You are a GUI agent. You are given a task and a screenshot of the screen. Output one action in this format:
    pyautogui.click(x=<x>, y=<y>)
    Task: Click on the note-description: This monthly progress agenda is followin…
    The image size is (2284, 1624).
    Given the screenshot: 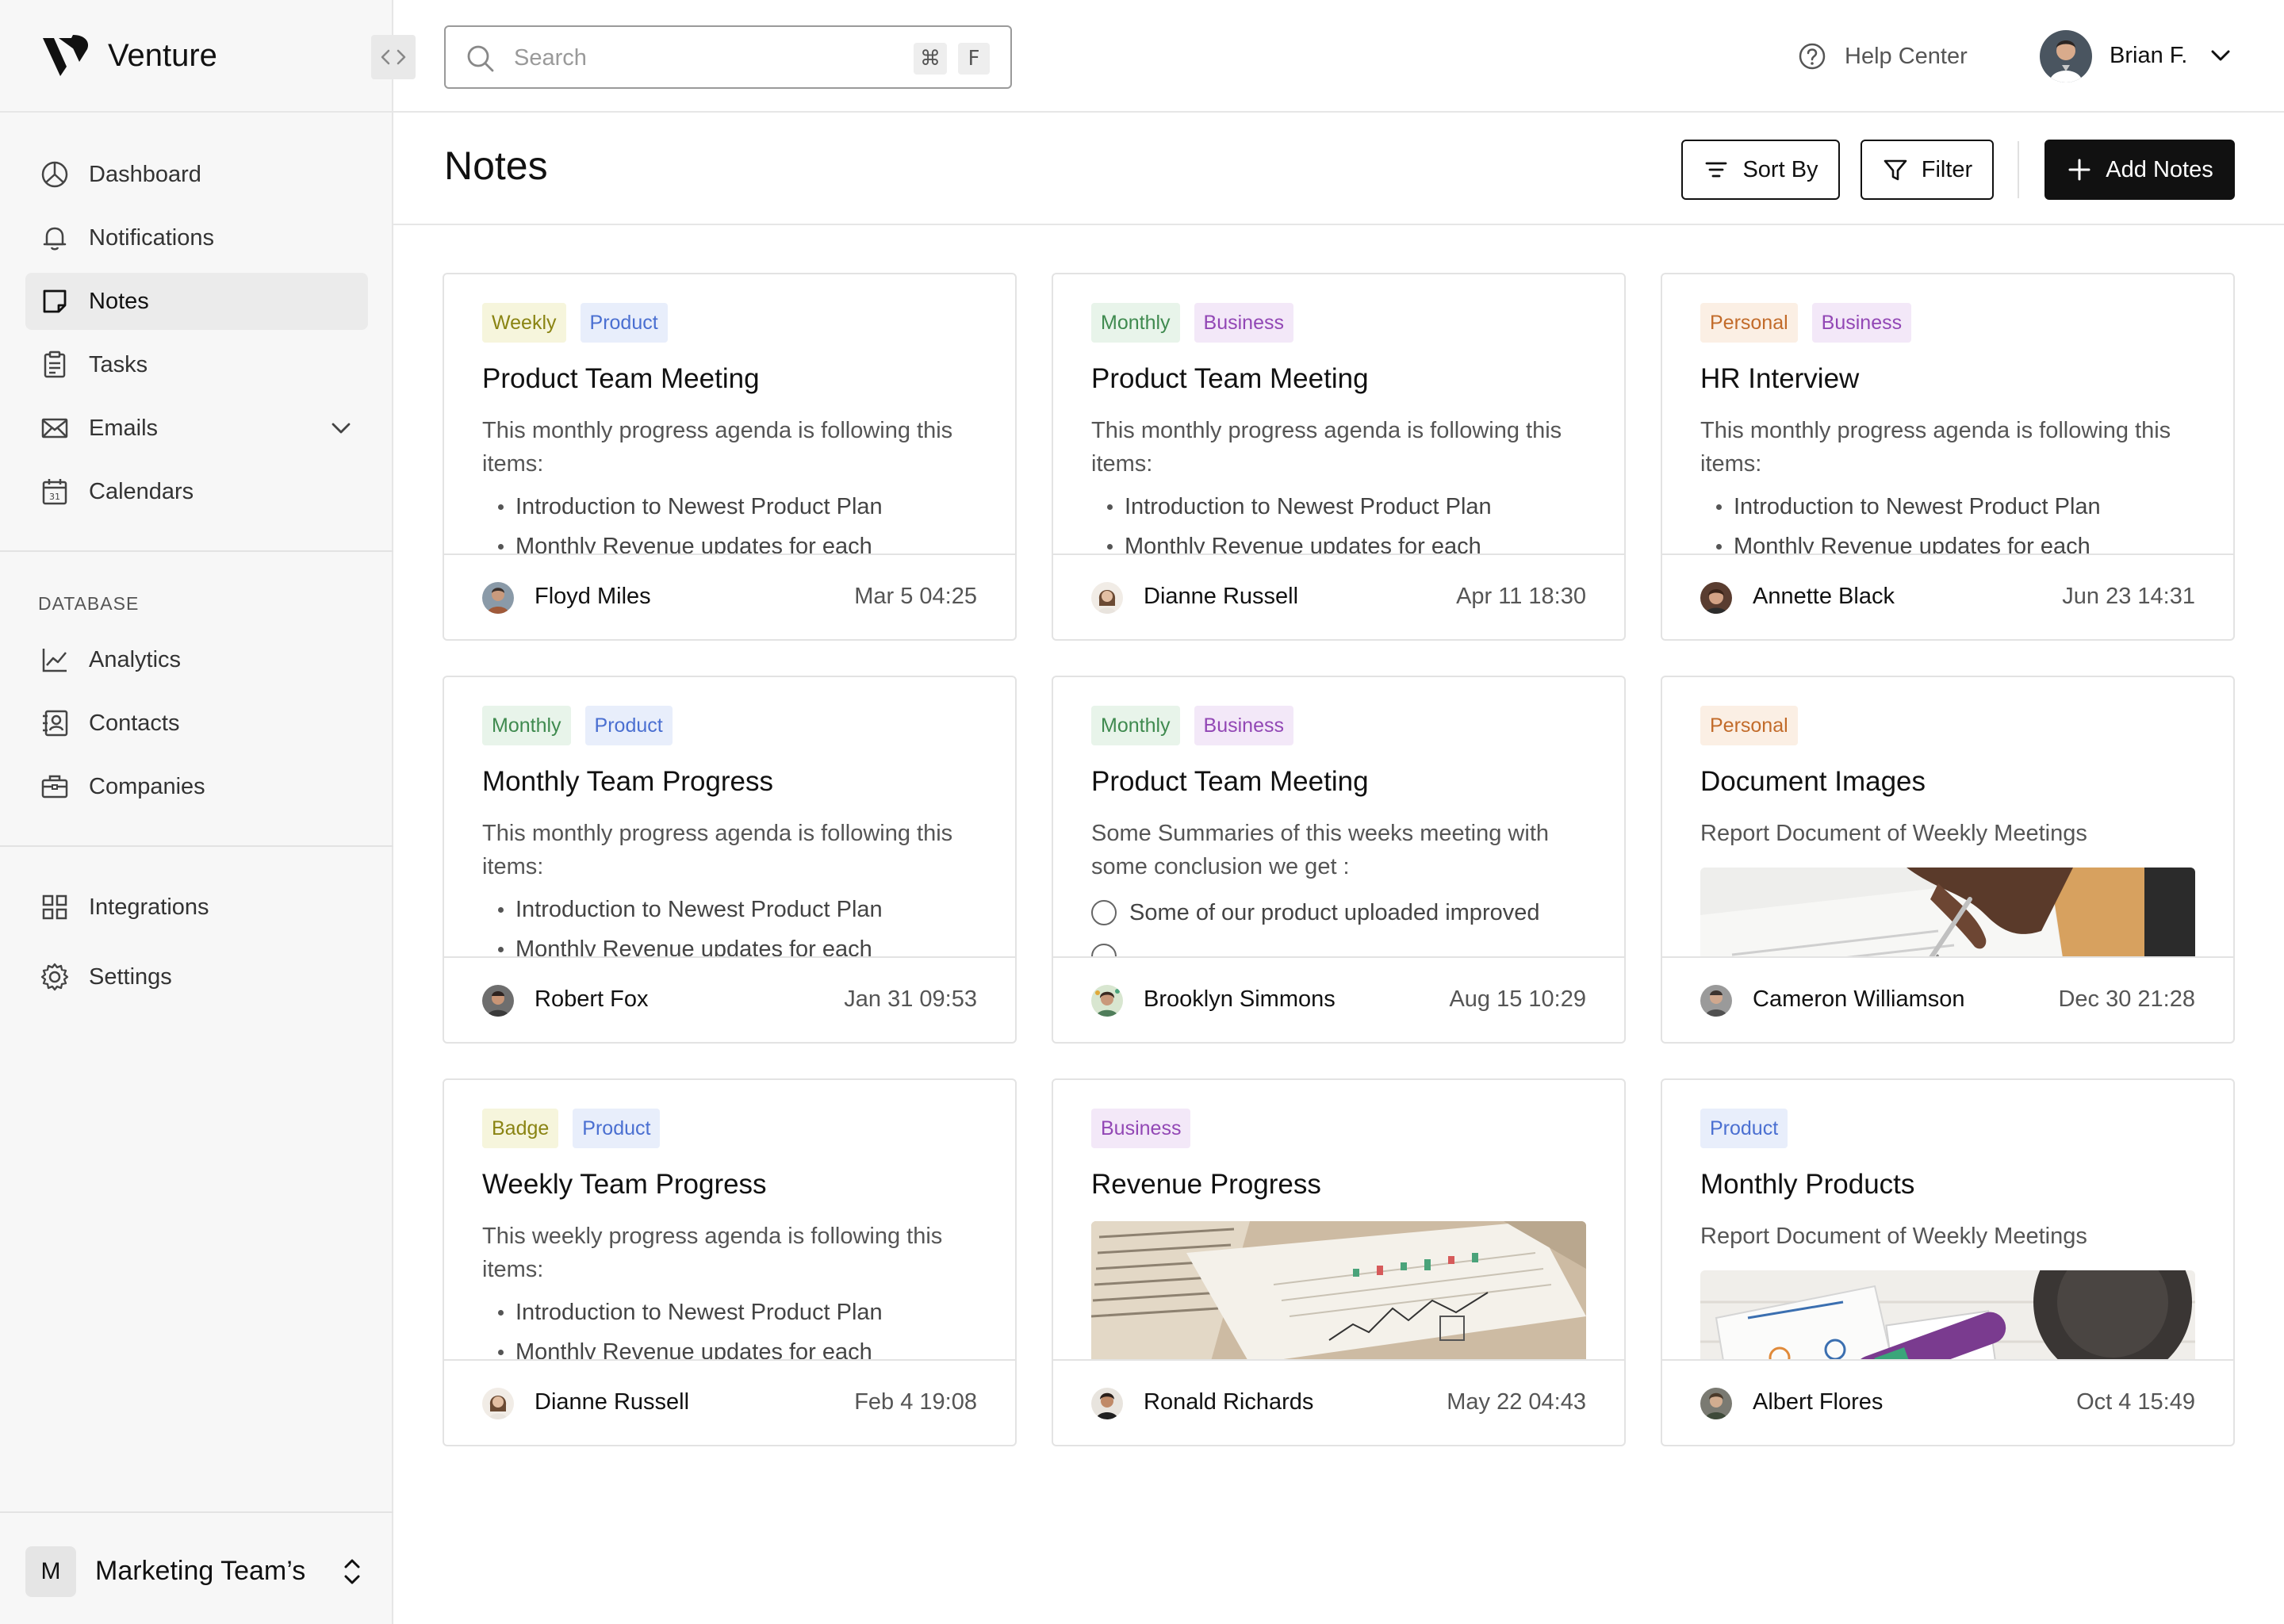 What is the action you would take?
    pyautogui.click(x=717, y=850)
    